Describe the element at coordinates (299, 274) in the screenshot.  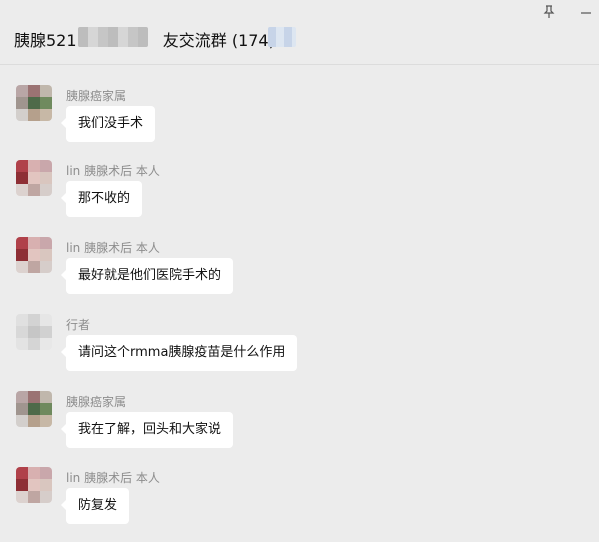
I see `chat-message: lin 胰腺术后 本人 最好就是他们医院手术的` at that location.